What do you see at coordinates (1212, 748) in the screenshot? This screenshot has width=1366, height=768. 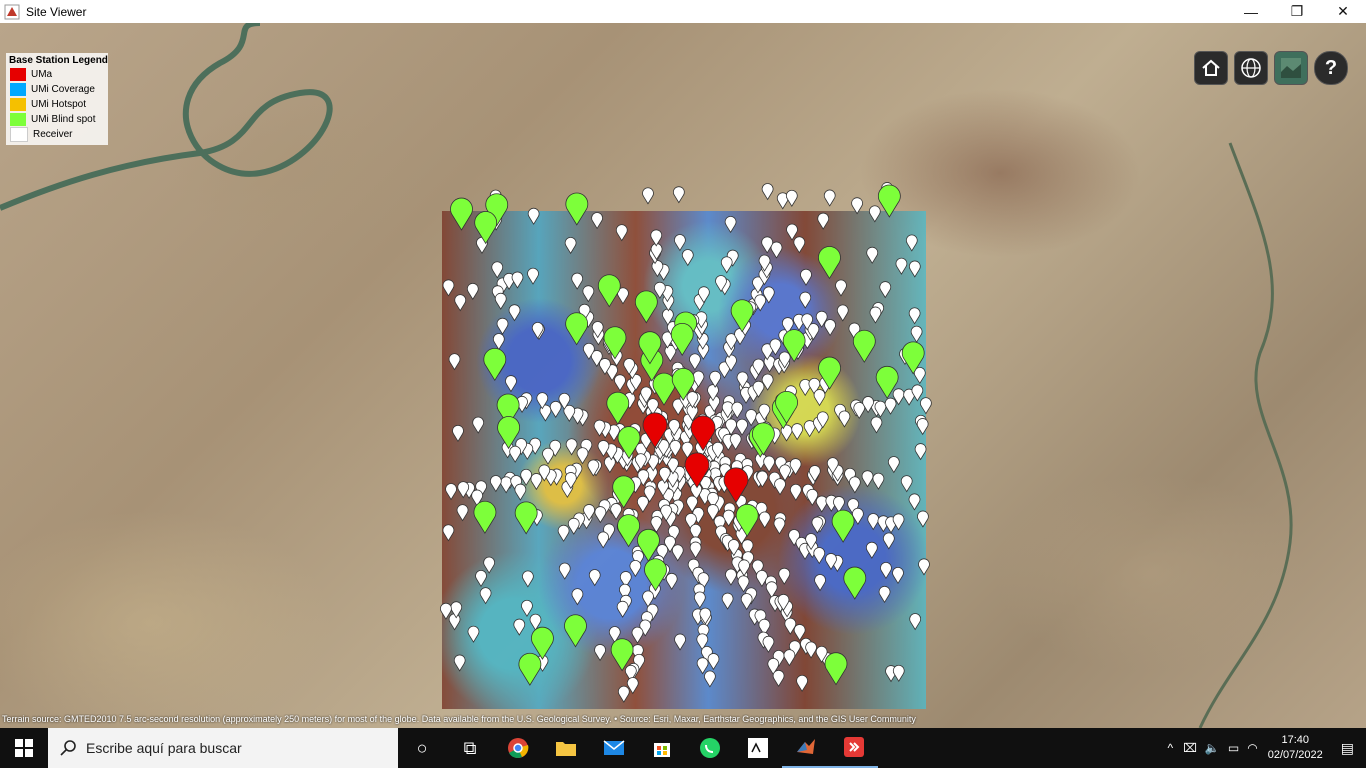 I see `volume-icon: 🔈` at bounding box center [1212, 748].